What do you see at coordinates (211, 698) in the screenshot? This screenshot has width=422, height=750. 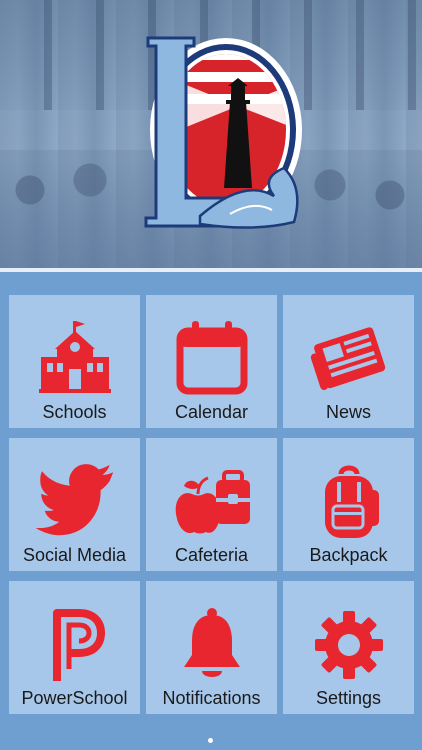 I see `tile-label: Notifications` at bounding box center [211, 698].